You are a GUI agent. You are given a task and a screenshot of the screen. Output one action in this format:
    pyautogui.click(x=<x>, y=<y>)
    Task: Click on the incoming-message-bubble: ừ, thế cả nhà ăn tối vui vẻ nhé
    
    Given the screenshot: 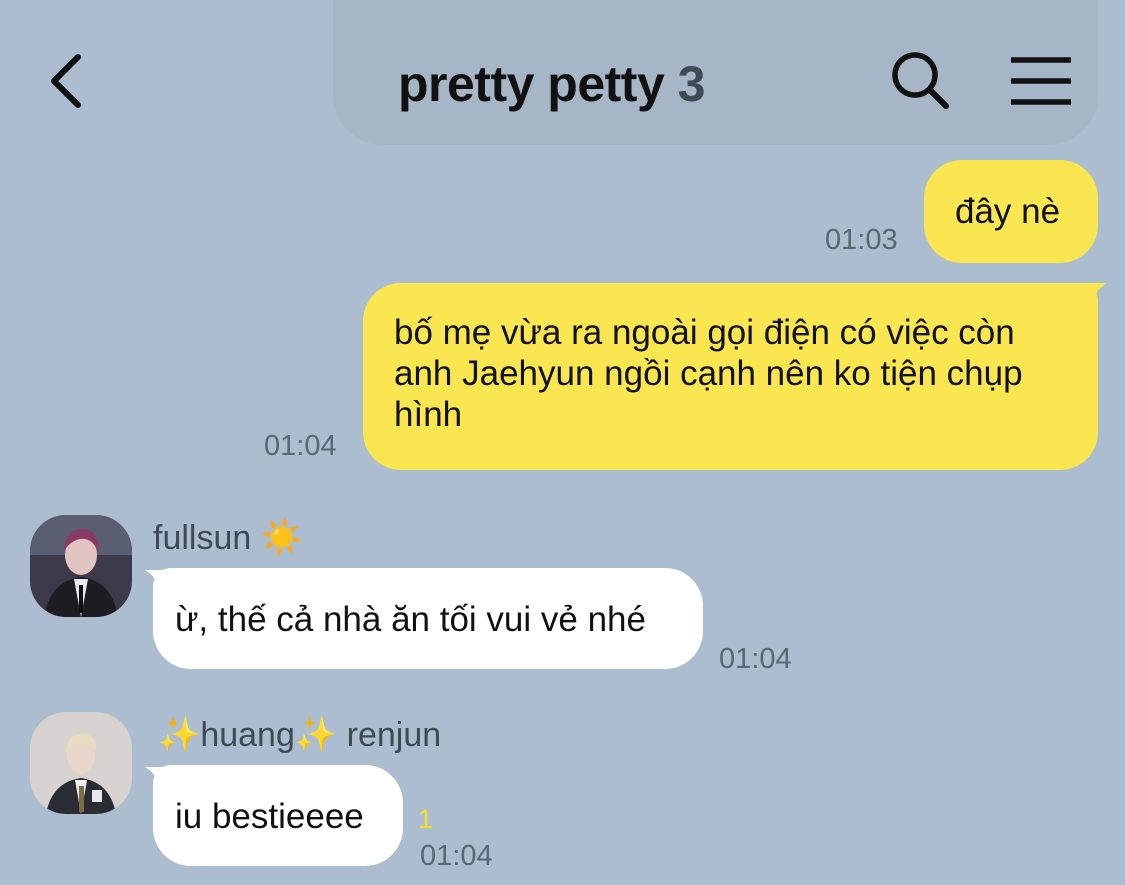 What is the action you would take?
    pyautogui.click(x=428, y=618)
    